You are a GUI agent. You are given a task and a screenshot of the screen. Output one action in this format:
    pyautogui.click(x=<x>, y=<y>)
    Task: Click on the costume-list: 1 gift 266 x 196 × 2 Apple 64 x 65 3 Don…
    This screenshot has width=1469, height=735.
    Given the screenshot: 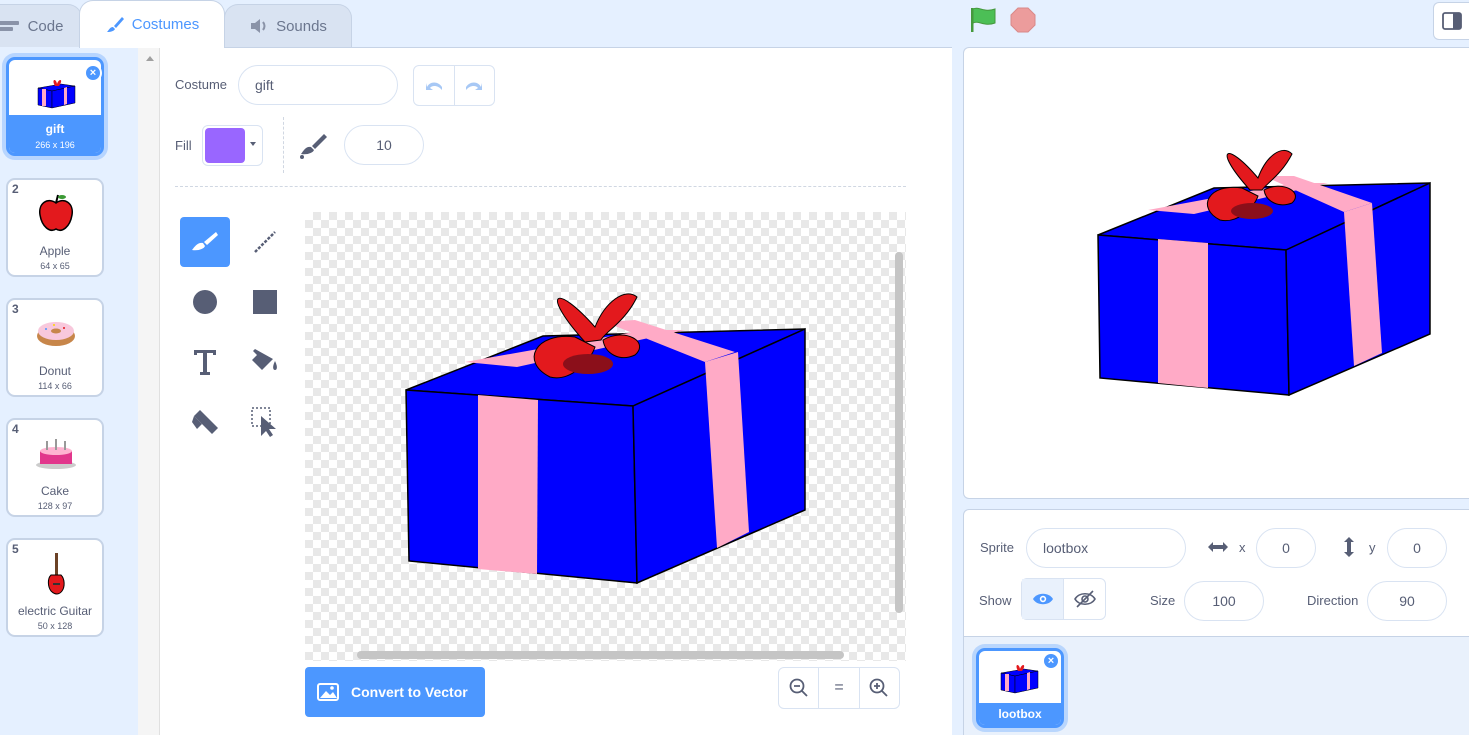 What is the action you would take?
    pyautogui.click(x=69, y=391)
    